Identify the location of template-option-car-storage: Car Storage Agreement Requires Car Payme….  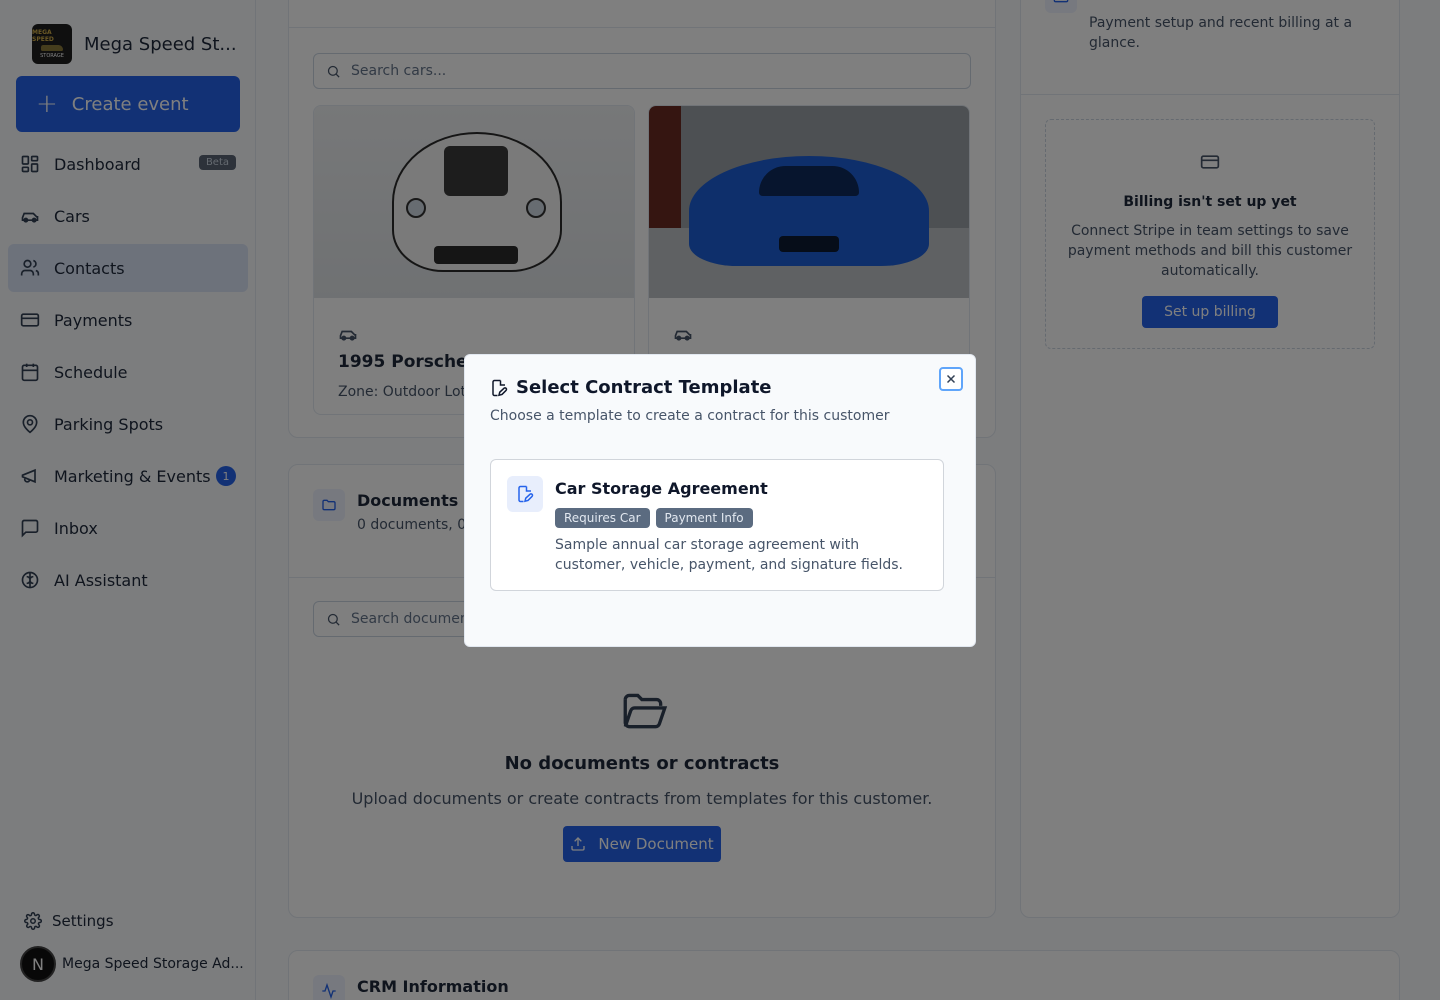
(717, 525).